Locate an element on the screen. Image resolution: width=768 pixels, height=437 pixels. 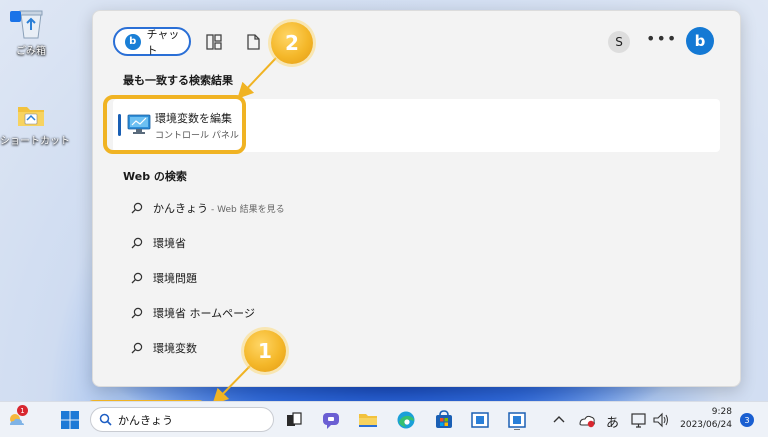
folder-shortcut: ショートカット is located at coordinates (35, 123).